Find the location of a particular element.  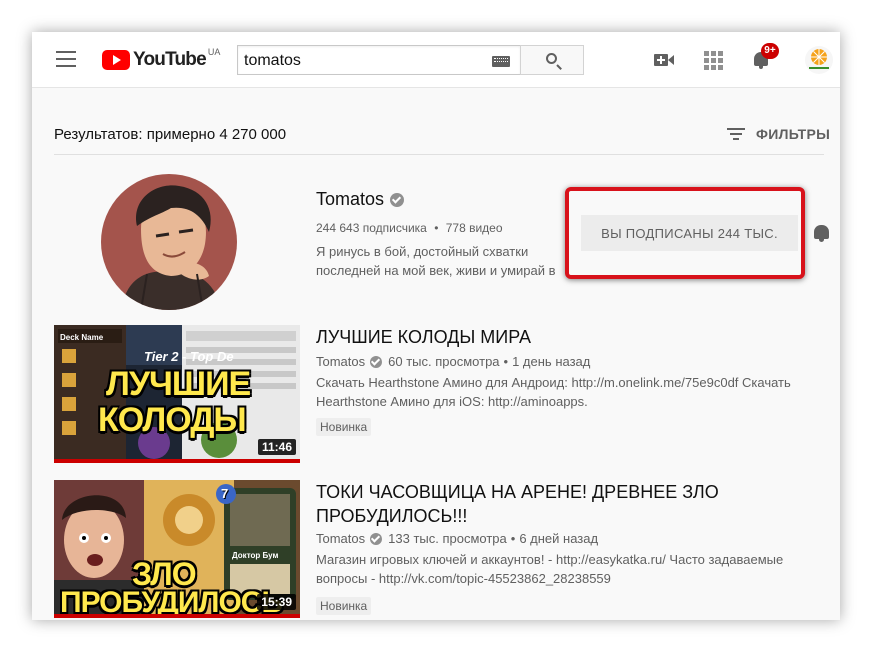

results-count: Результатов: примерно 4 270 000 is located at coordinates (170, 134).